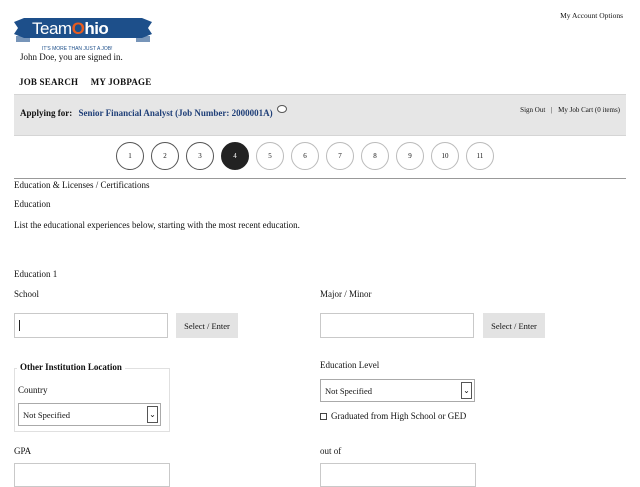 The image size is (640, 487). Describe the element at coordinates (399, 416) in the screenshot. I see `graduated-label: Graduated from High School or GED` at that location.